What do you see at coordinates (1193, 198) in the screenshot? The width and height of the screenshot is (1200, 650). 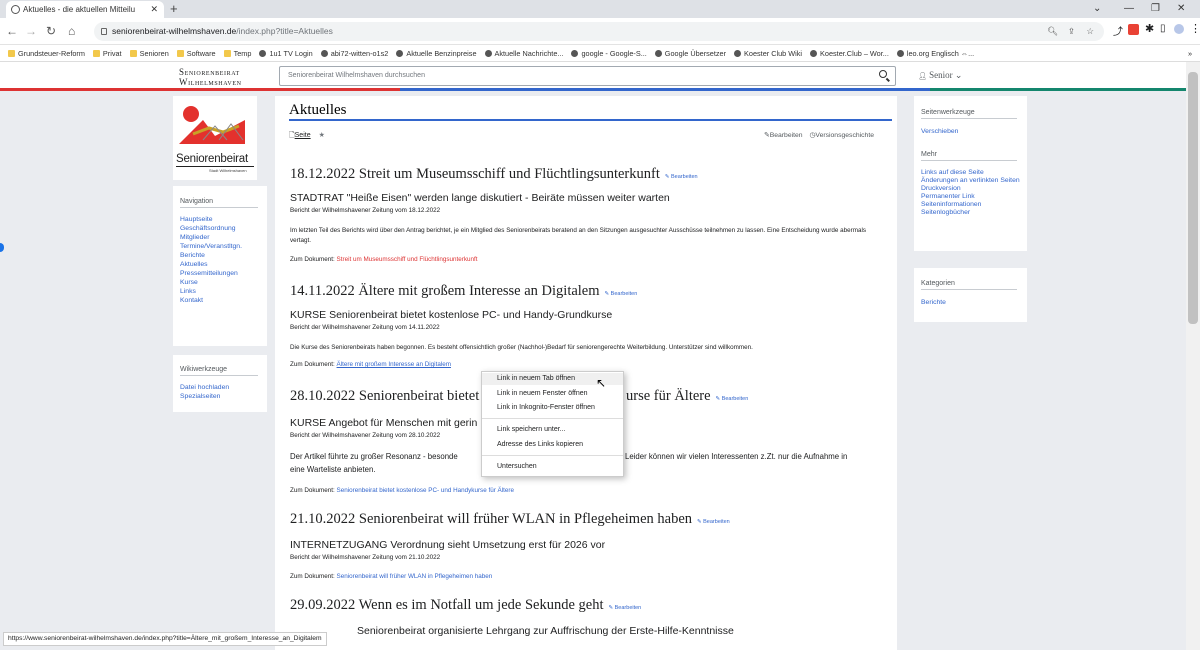 I see `scrollbar-thumb` at bounding box center [1193, 198].